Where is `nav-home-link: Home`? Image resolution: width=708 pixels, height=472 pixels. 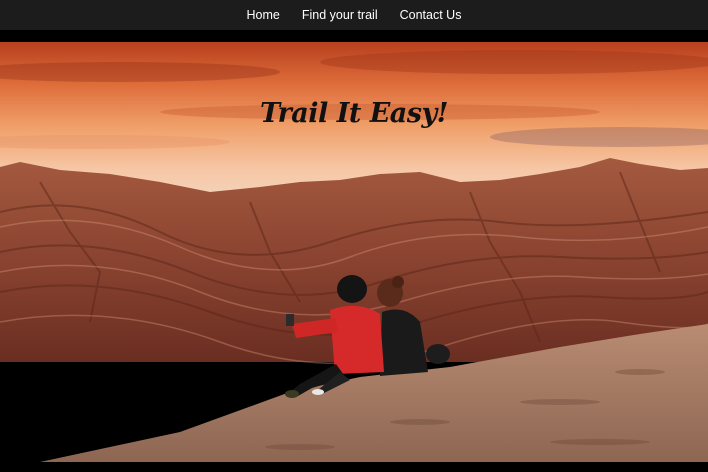 nav-home-link: Home is located at coordinates (263, 15).